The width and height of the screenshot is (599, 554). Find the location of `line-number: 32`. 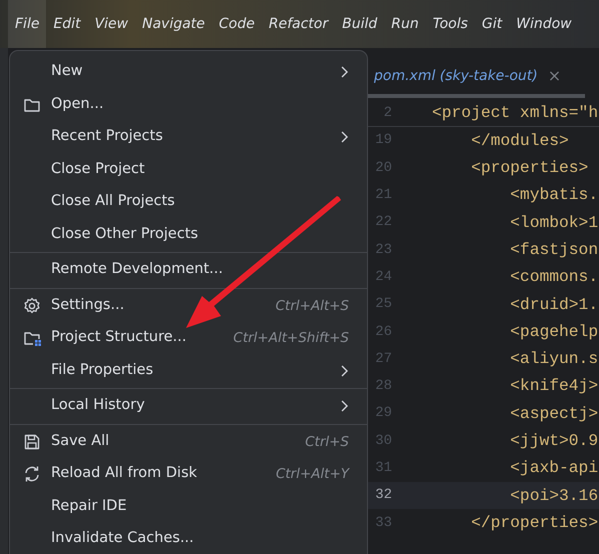

line-number: 32 is located at coordinates (383, 496).